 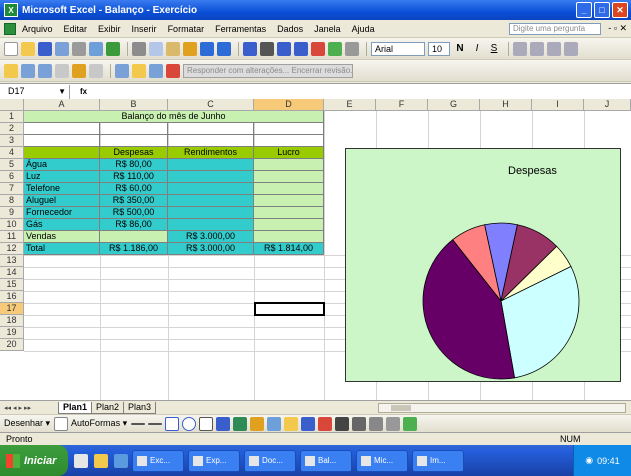 What do you see at coordinates (12, 105) in the screenshot?
I see `select-all-corner` at bounding box center [12, 105].